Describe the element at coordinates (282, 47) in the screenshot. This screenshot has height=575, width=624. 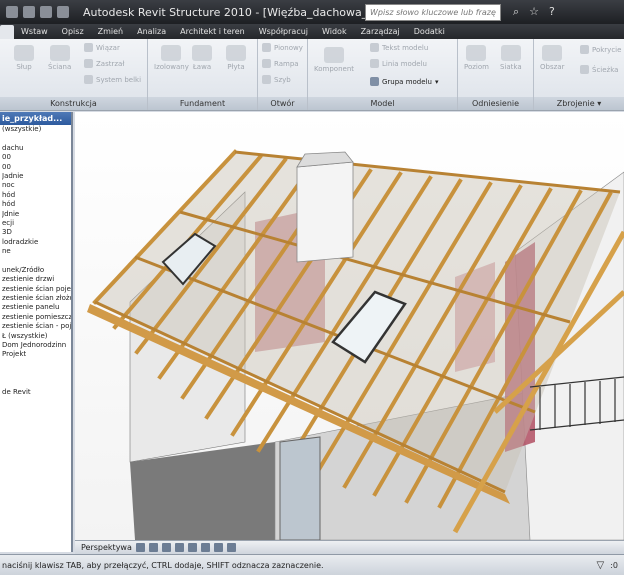
I see `pionowy-button: Pionowy` at that location.